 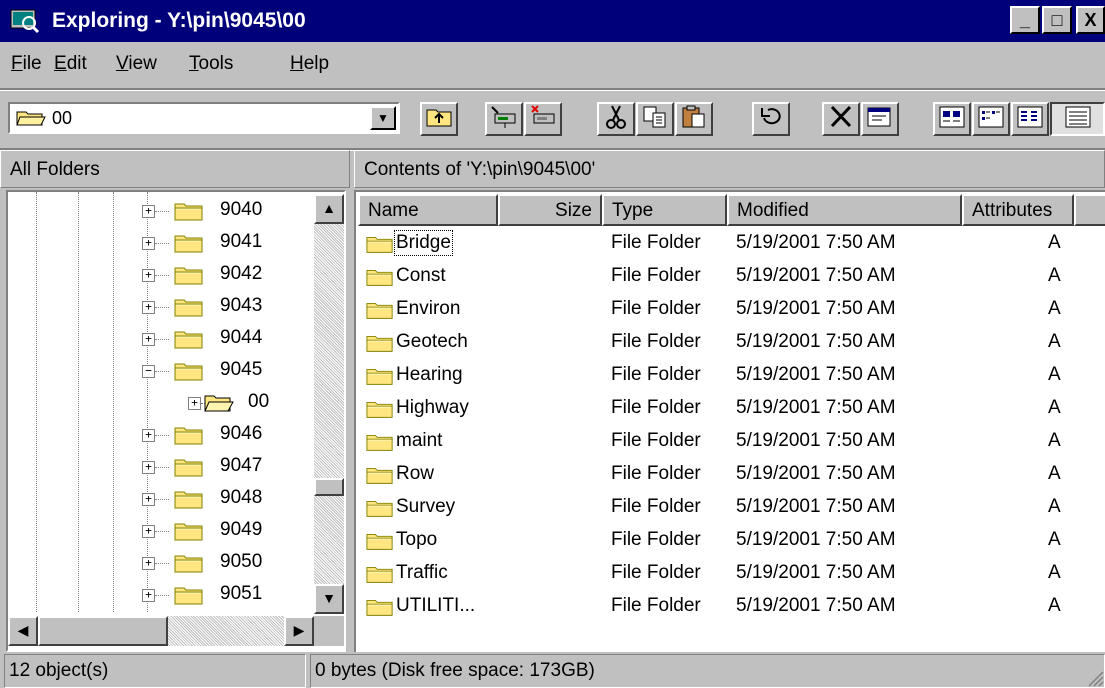 What do you see at coordinates (329, 209) in the screenshot?
I see `scroll-up-button: ▲` at bounding box center [329, 209].